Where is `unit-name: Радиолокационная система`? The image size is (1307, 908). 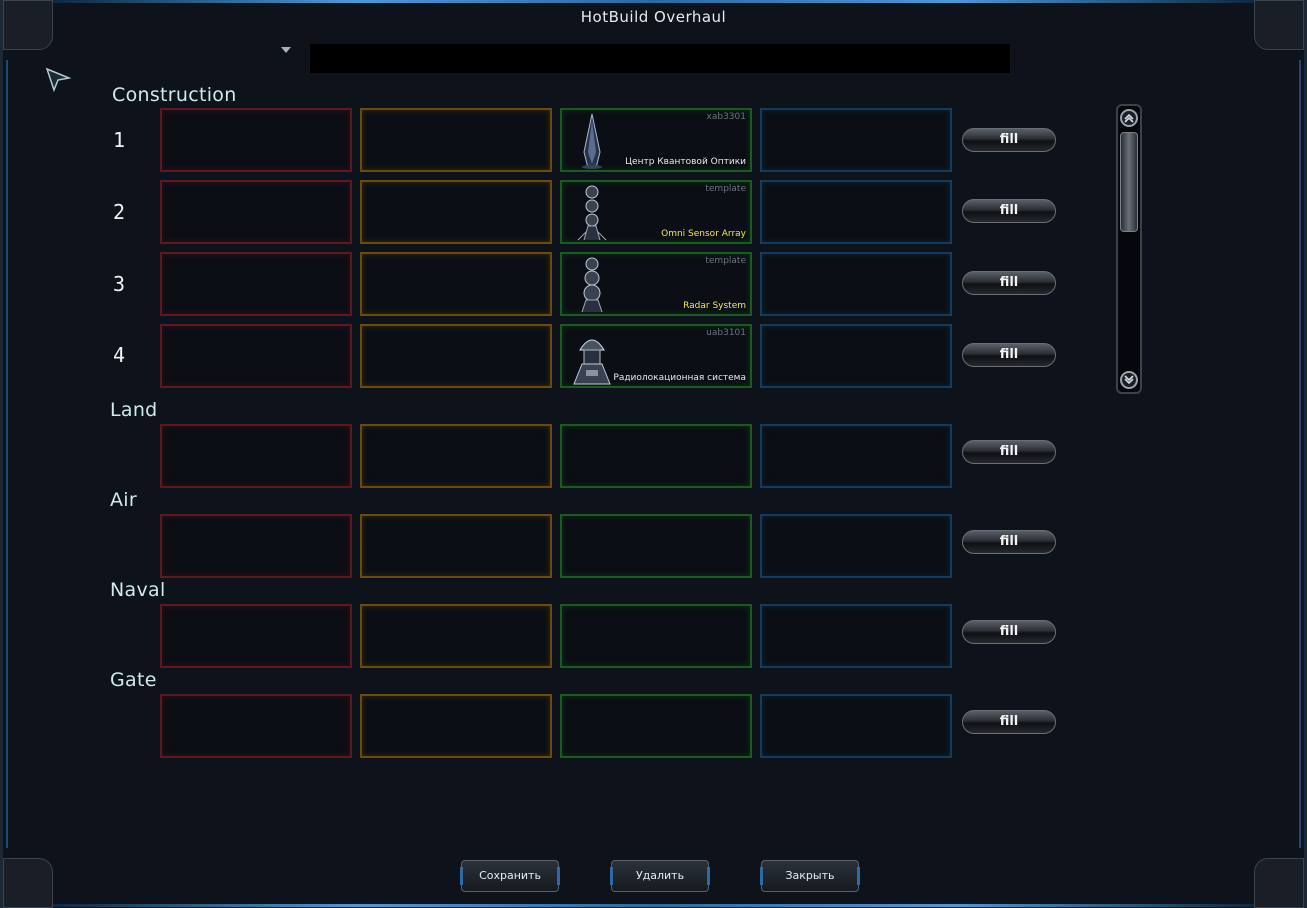
unit-name: Радиолокационная система is located at coordinates (679, 378).